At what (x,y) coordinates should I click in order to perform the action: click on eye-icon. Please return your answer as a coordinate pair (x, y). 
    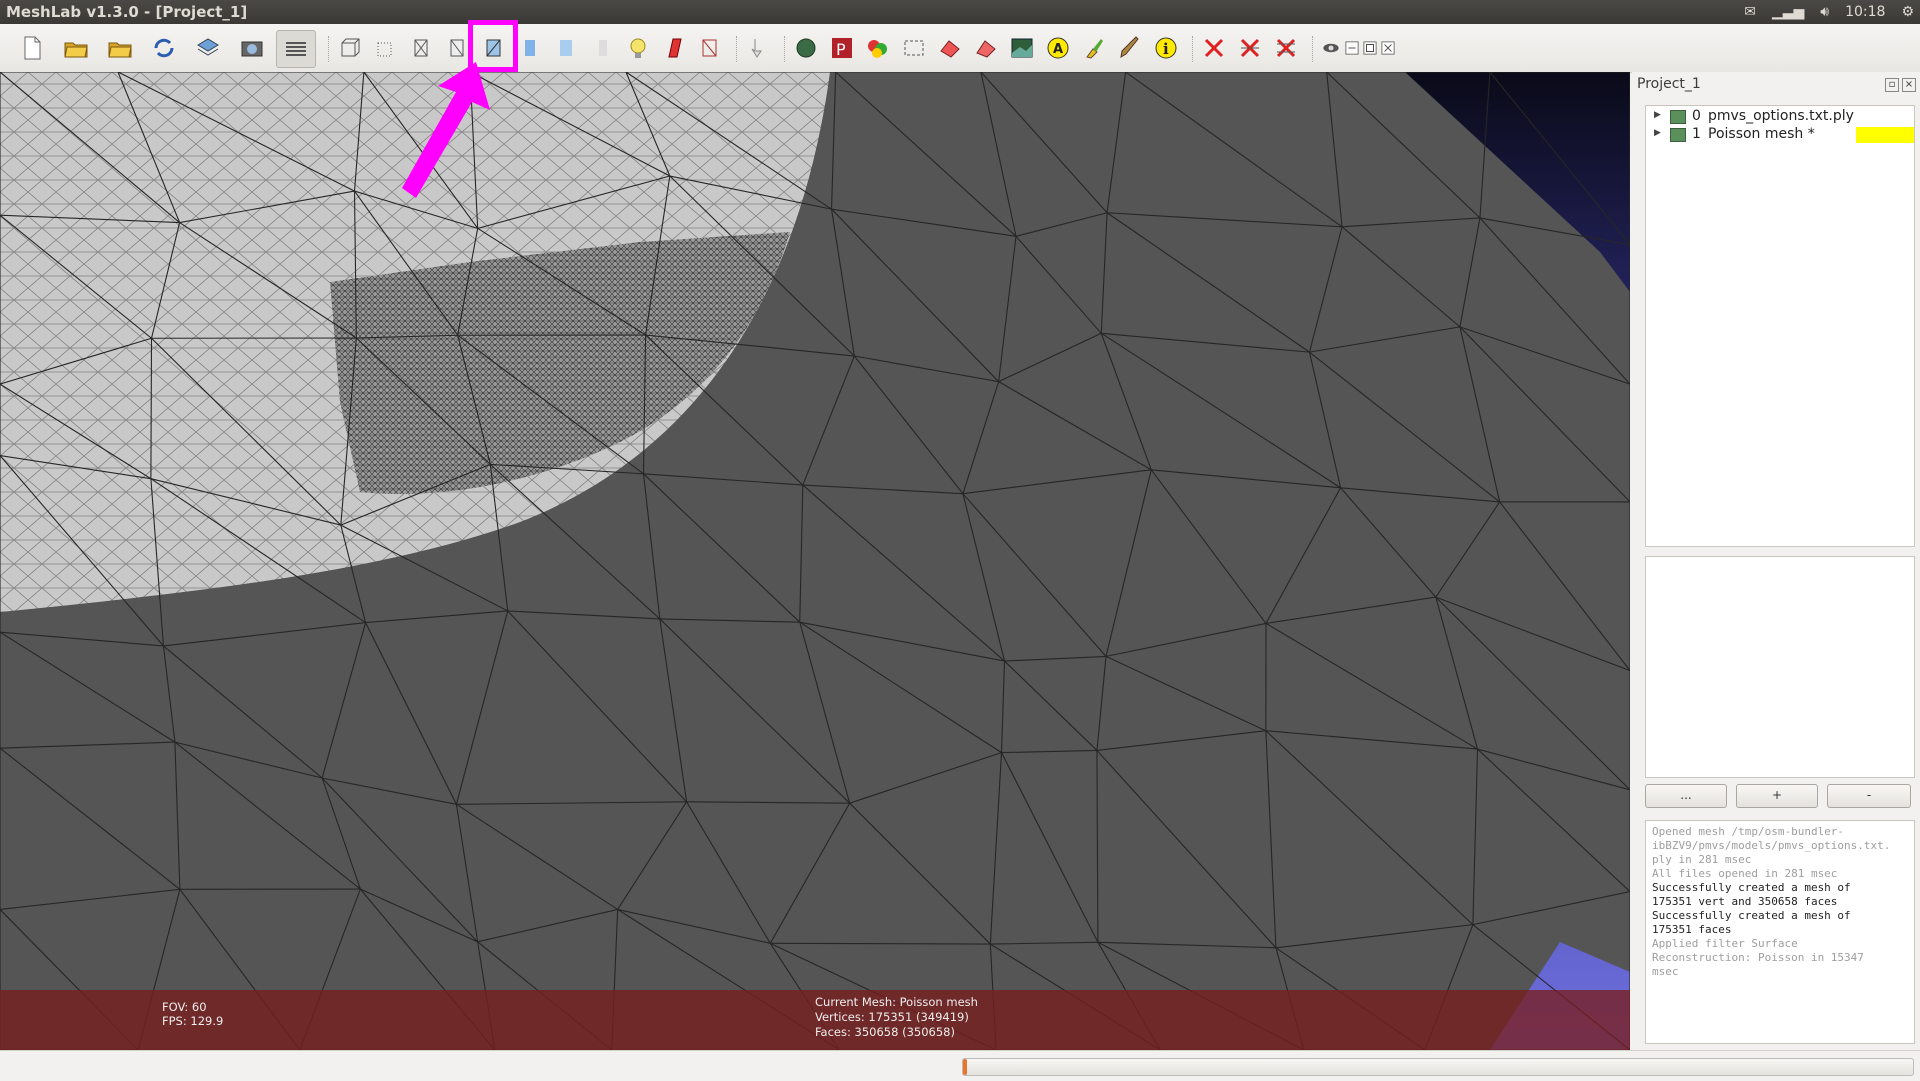
    Looking at the image, I should click on (1331, 48).